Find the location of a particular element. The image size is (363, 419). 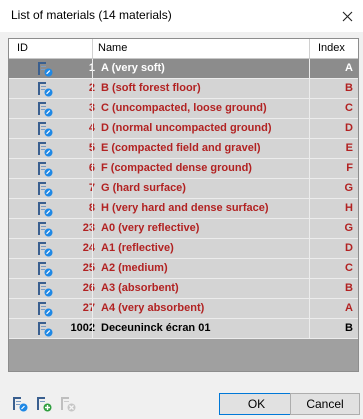

table-row: 3 C (uncompacted, loose ground) C is located at coordinates (183, 109).